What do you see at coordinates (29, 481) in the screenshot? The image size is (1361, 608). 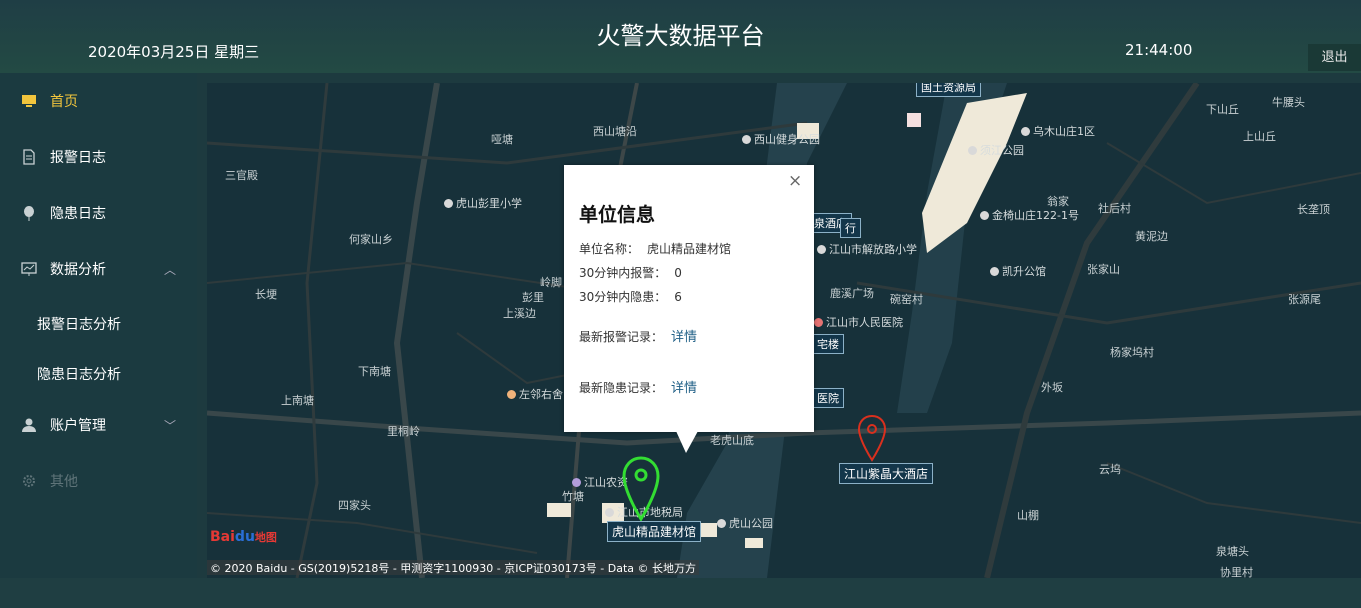 I see `gear-icon` at bounding box center [29, 481].